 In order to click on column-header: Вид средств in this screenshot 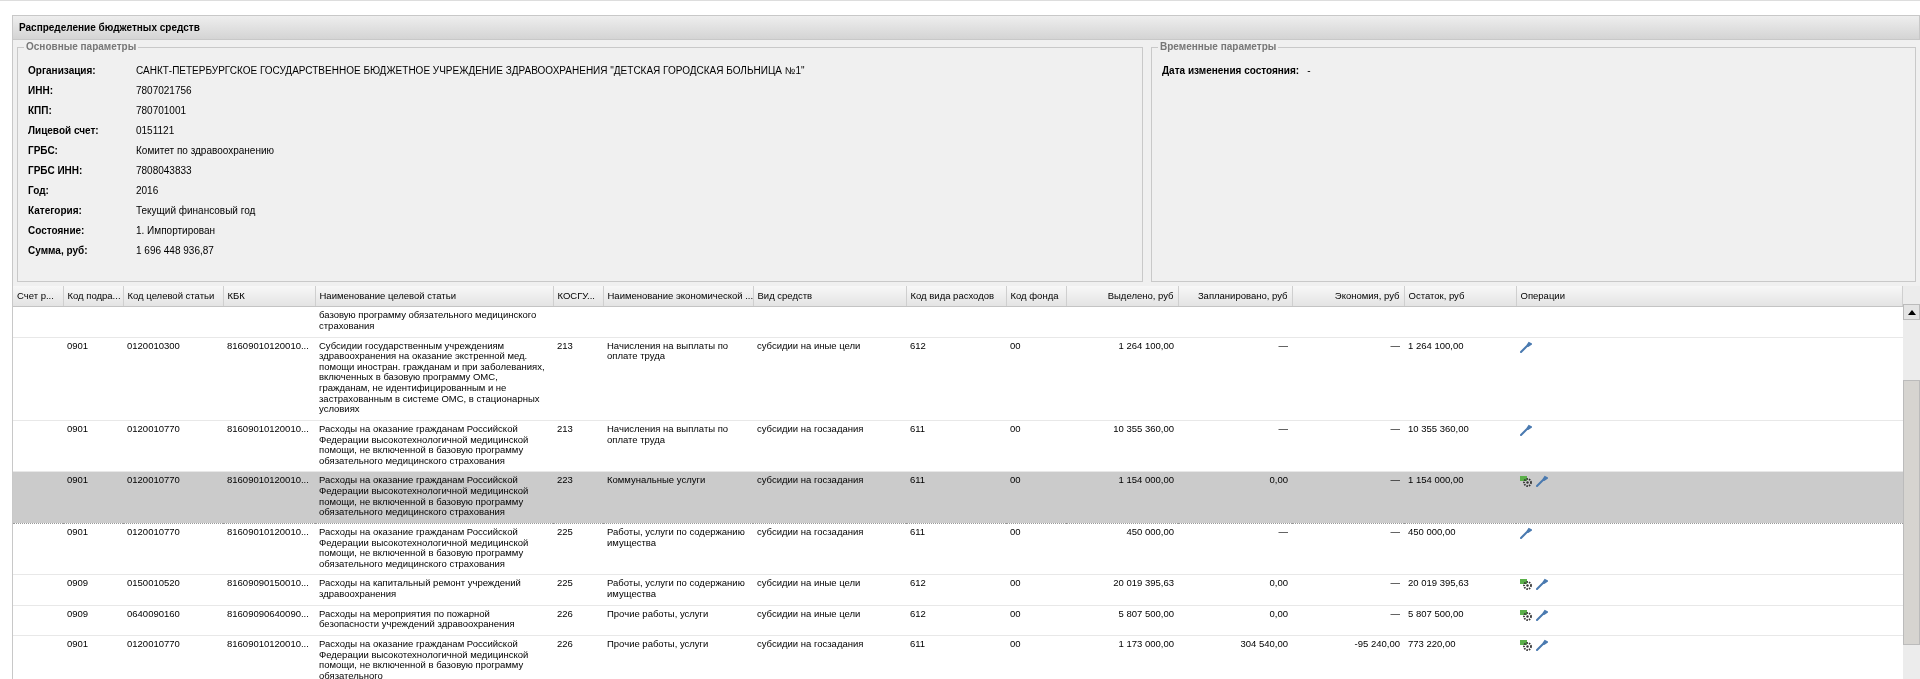, I will do `click(829, 296)`.